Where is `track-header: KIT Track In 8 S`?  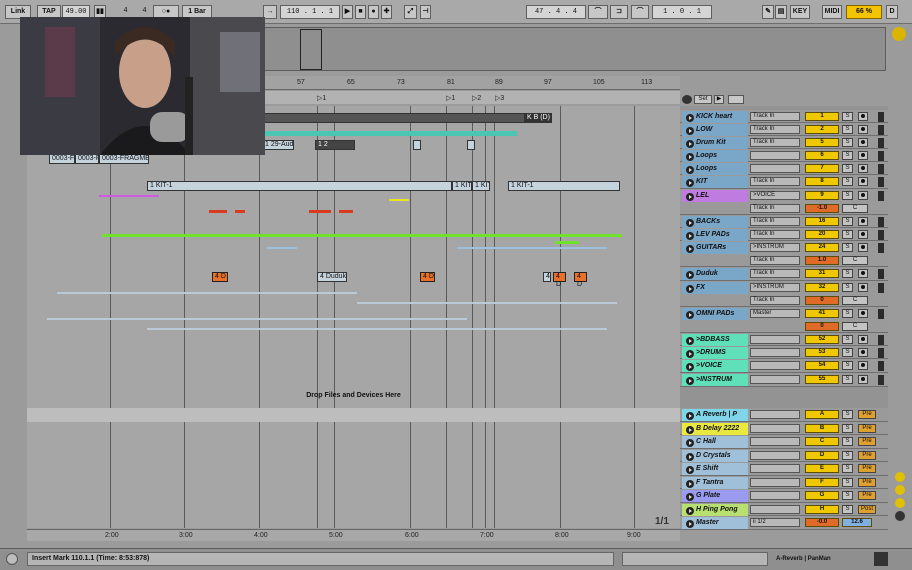 track-header: KIT Track In 8 S is located at coordinates (784, 182).